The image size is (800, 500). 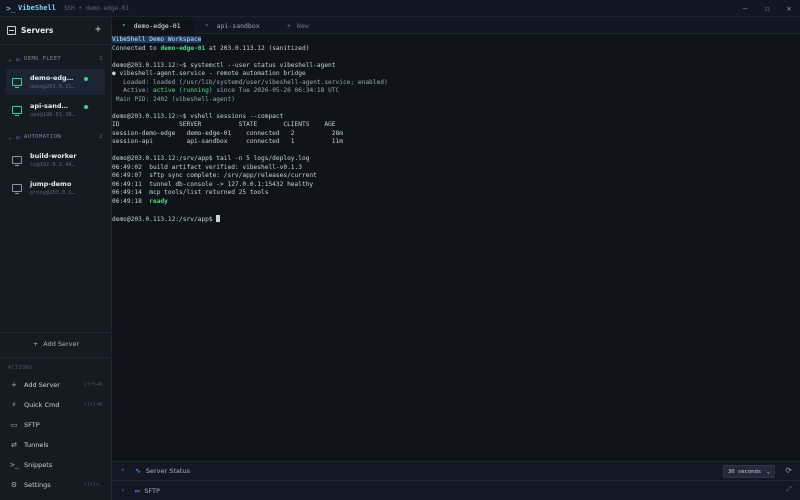 I want to click on action-label: Snippets, so click(x=38, y=465).